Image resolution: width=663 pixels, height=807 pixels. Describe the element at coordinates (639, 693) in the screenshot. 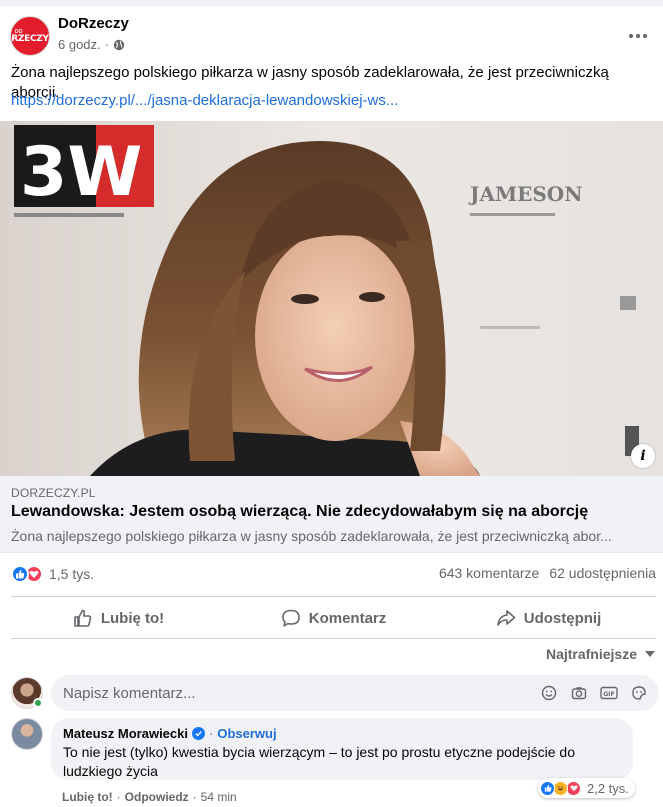

I see `sticker-icon` at that location.